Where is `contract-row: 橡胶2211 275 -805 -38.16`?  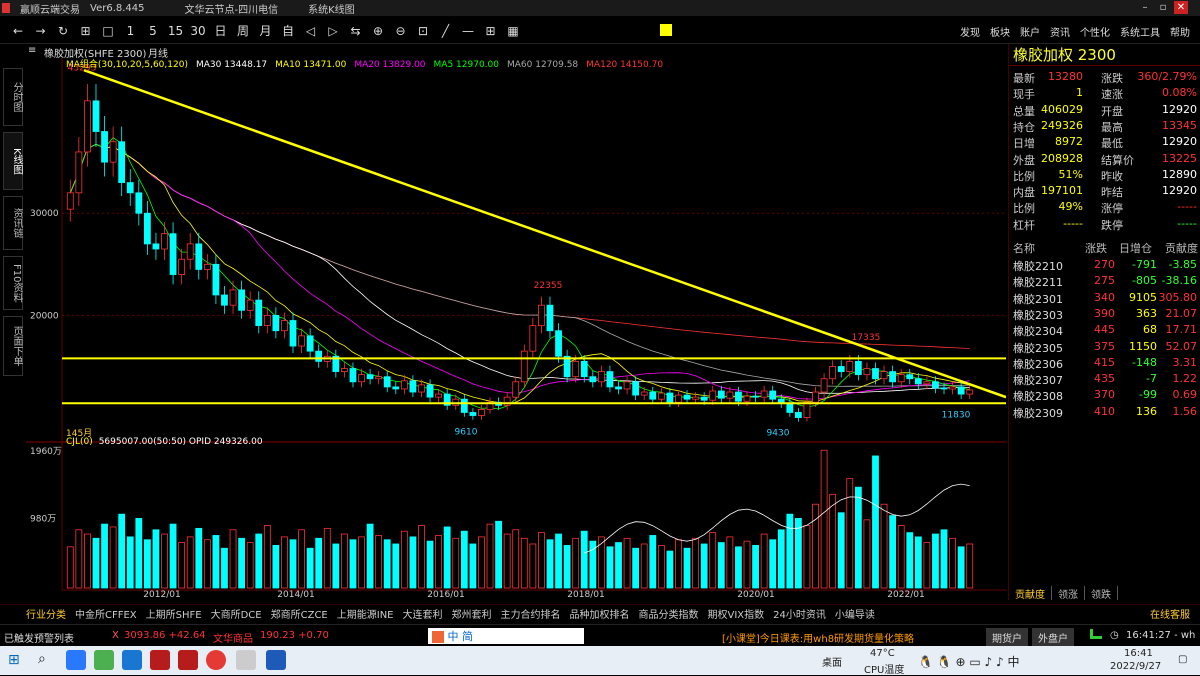
contract-row: 橡胶2211 275 -805 -38.16 is located at coordinates (1104, 280).